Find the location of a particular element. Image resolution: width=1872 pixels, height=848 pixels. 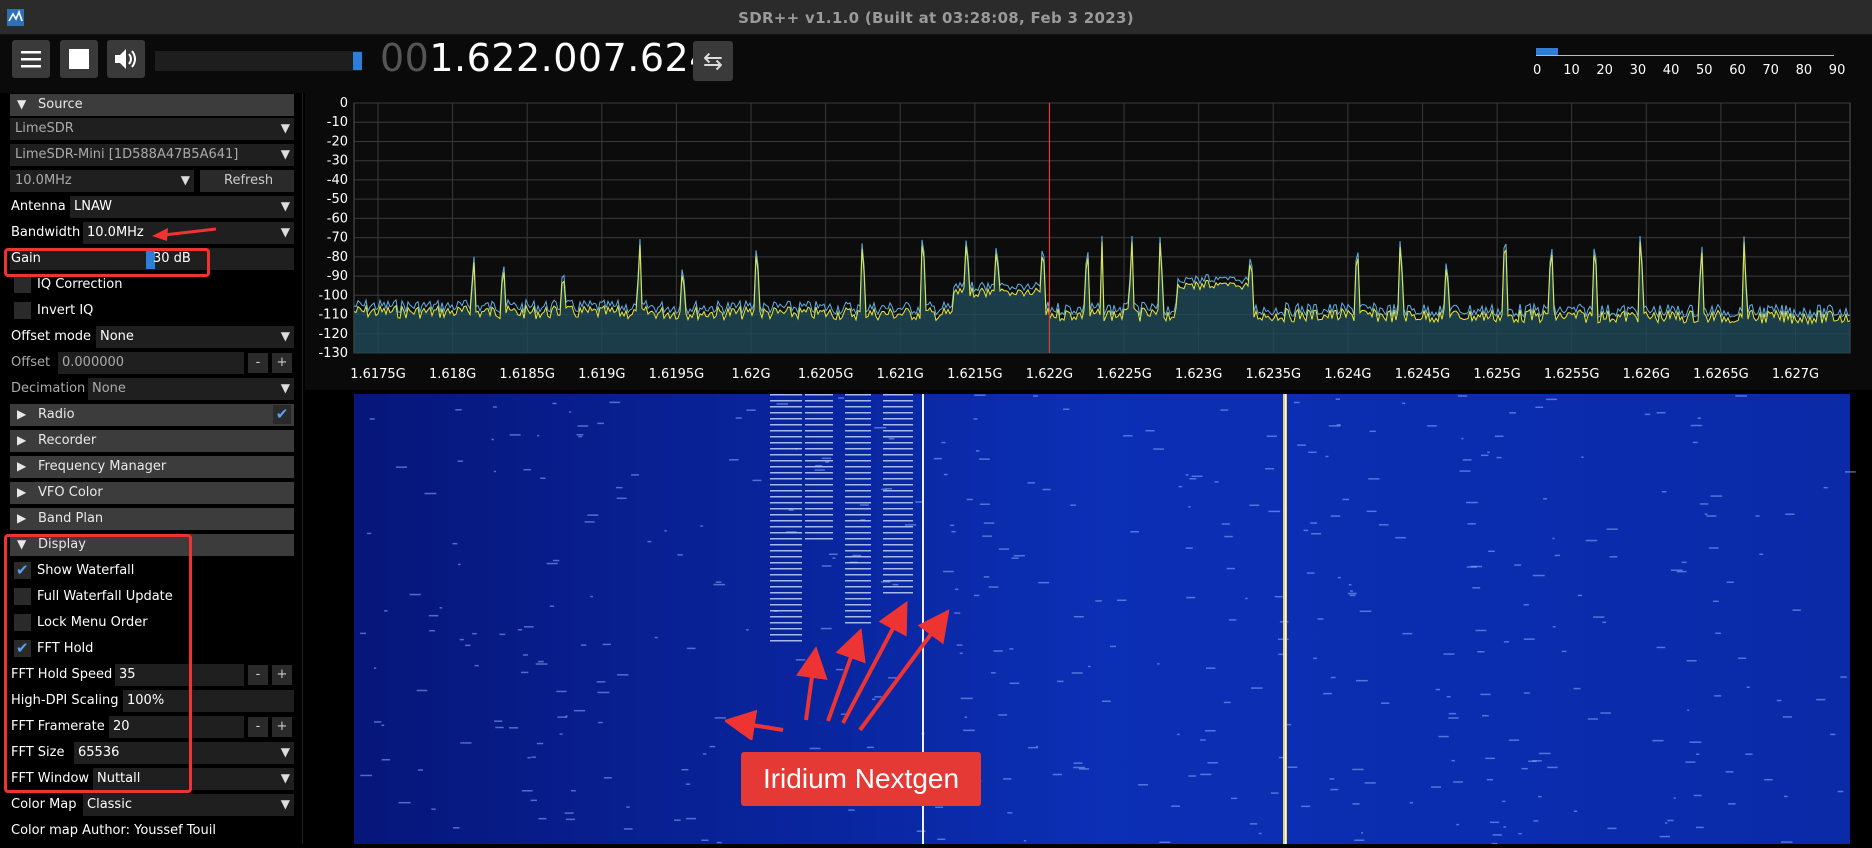

offset-row: Offset 0.000000 - + is located at coordinates (152, 363).